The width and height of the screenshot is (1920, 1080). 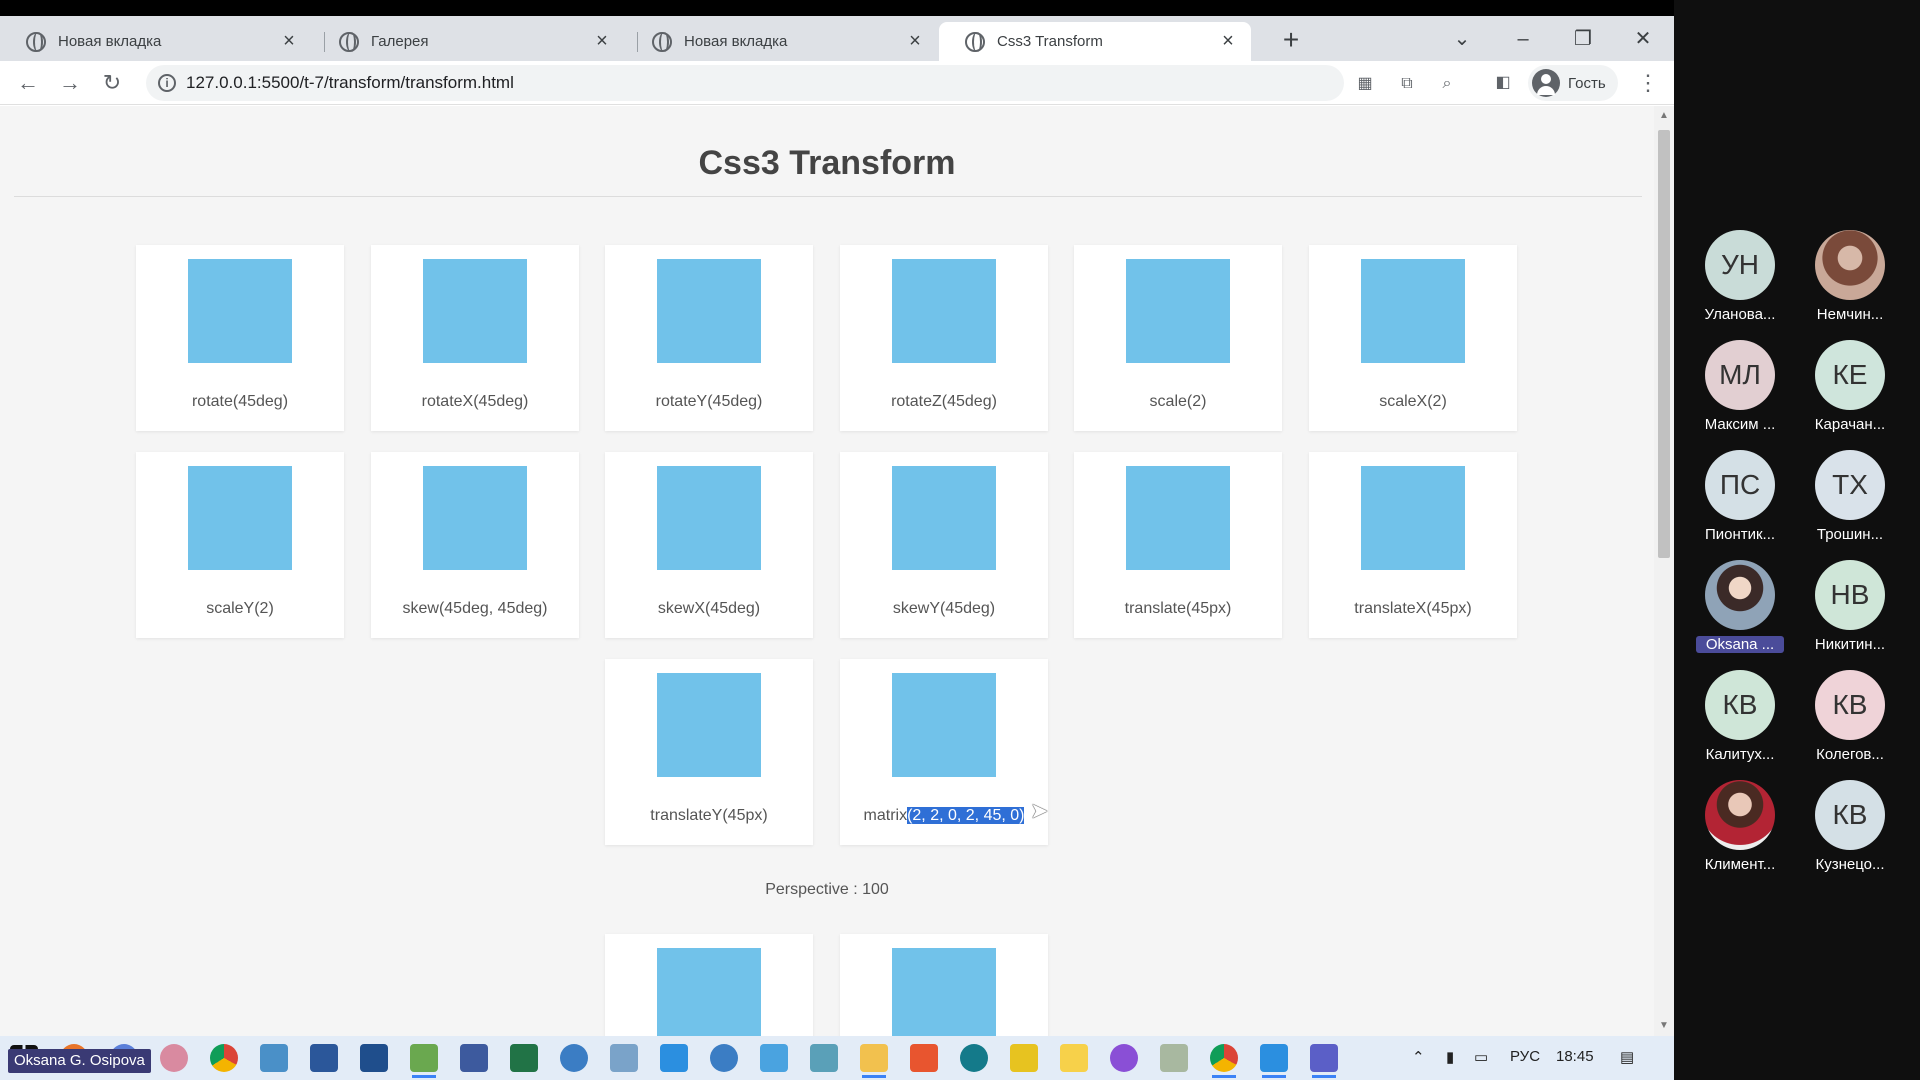 I want to click on card-label: translate(45px), so click(x=1178, y=608).